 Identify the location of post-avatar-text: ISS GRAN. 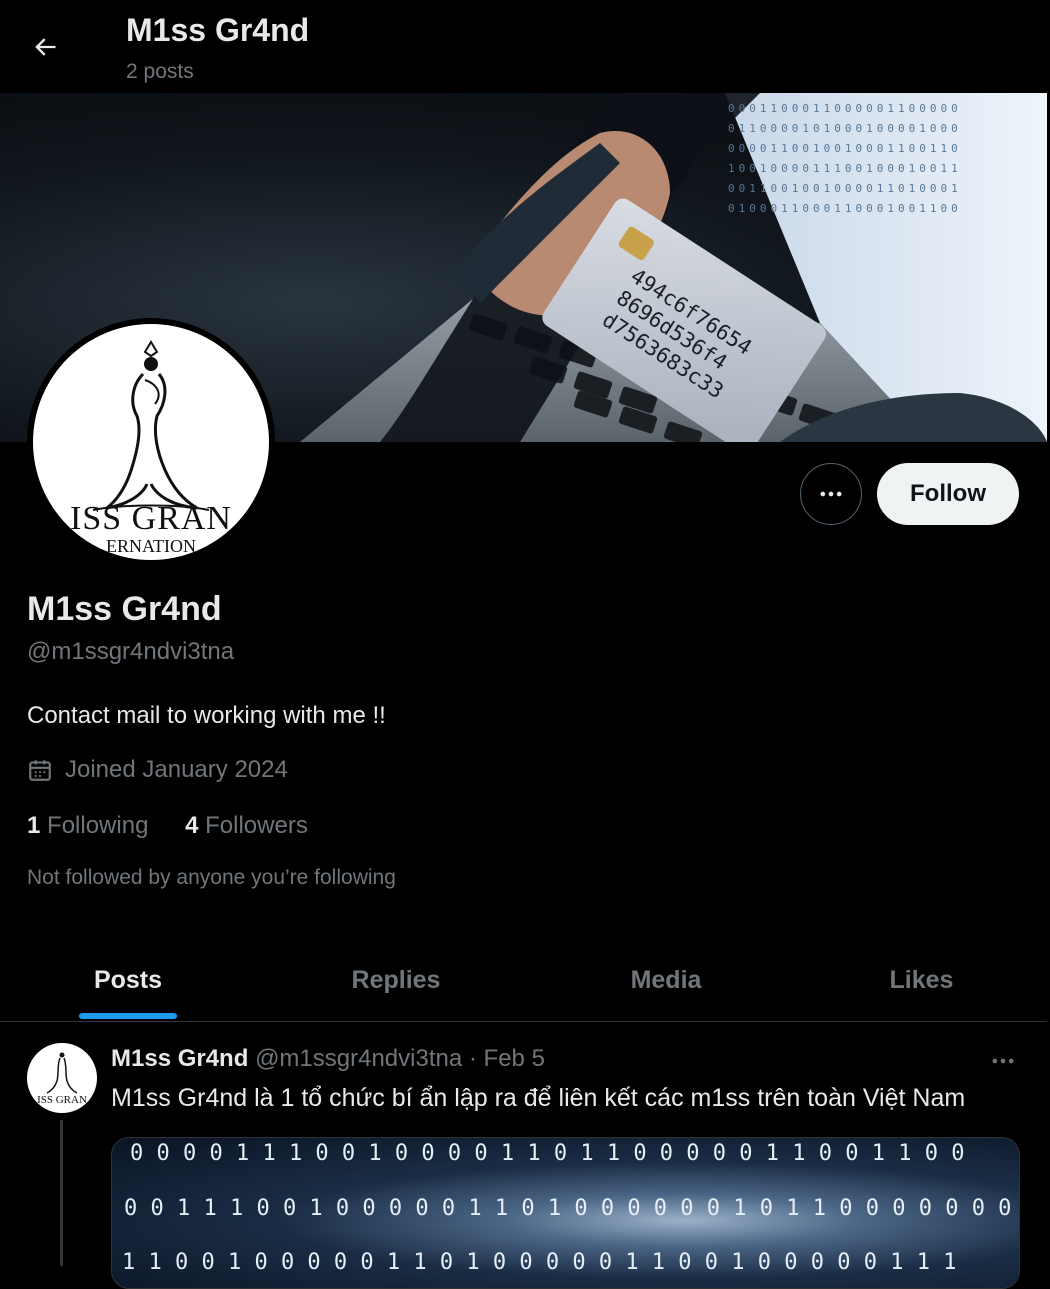
(62, 1100).